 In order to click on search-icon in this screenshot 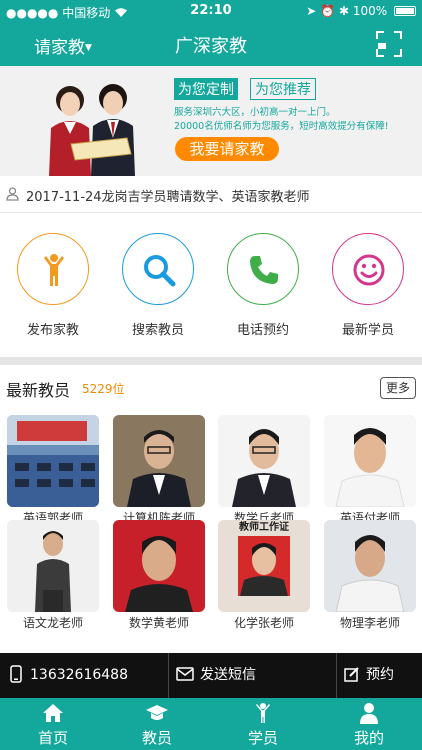, I will do `click(160, 271)`.